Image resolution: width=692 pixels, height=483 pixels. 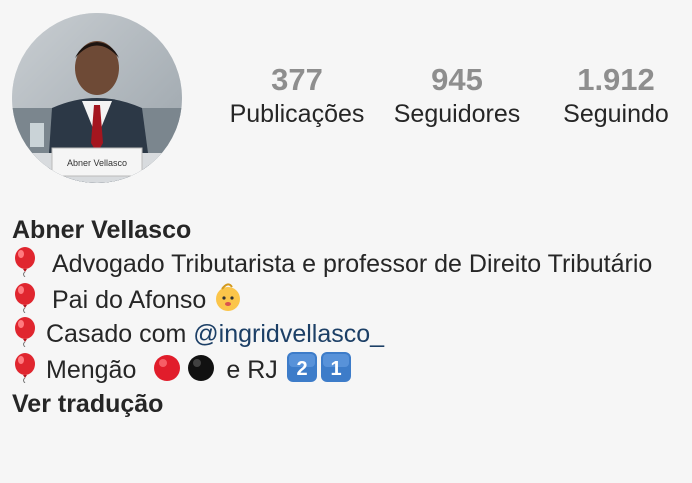 What do you see at coordinates (616, 79) in the screenshot?
I see `following-count: 1.912` at bounding box center [616, 79].